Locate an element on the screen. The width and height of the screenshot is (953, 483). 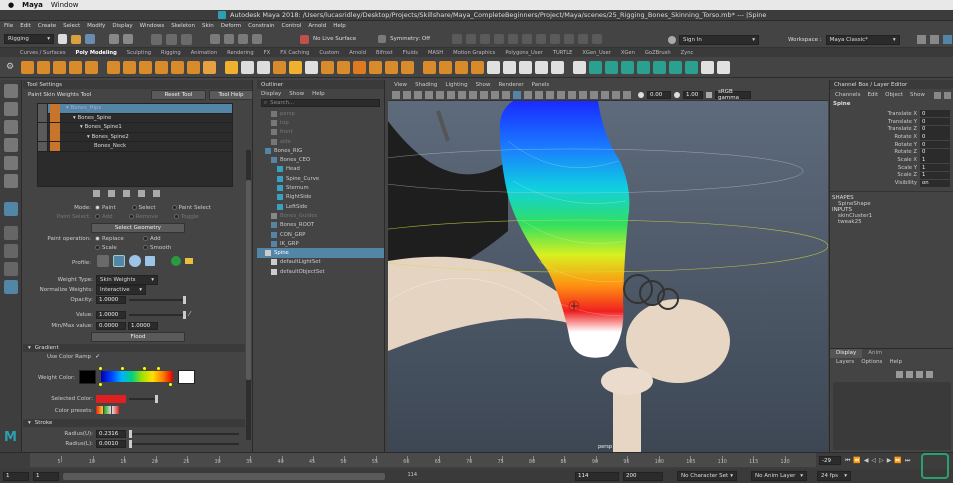
shelf-tab: Bifrost is located at coordinates (384, 53).